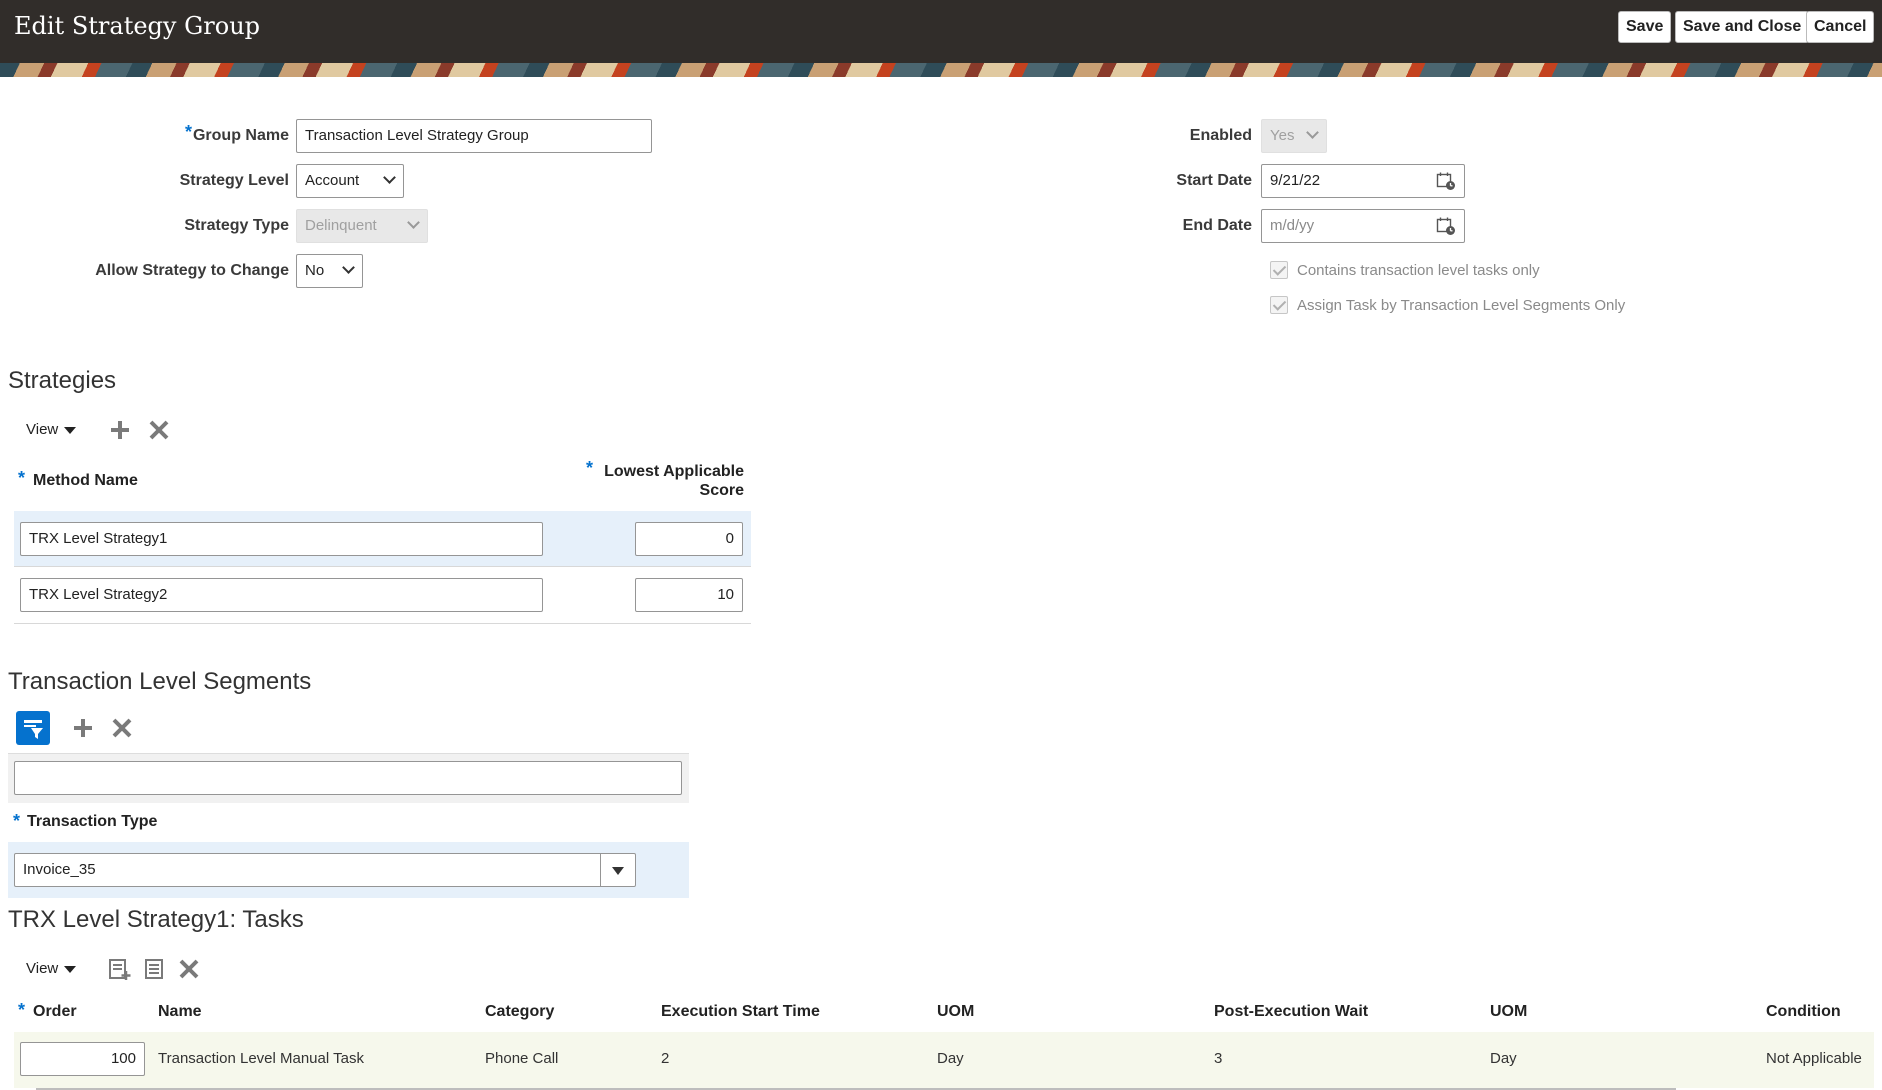 The height and width of the screenshot is (1090, 1882). I want to click on enabled-value: Yes, so click(1282, 135).